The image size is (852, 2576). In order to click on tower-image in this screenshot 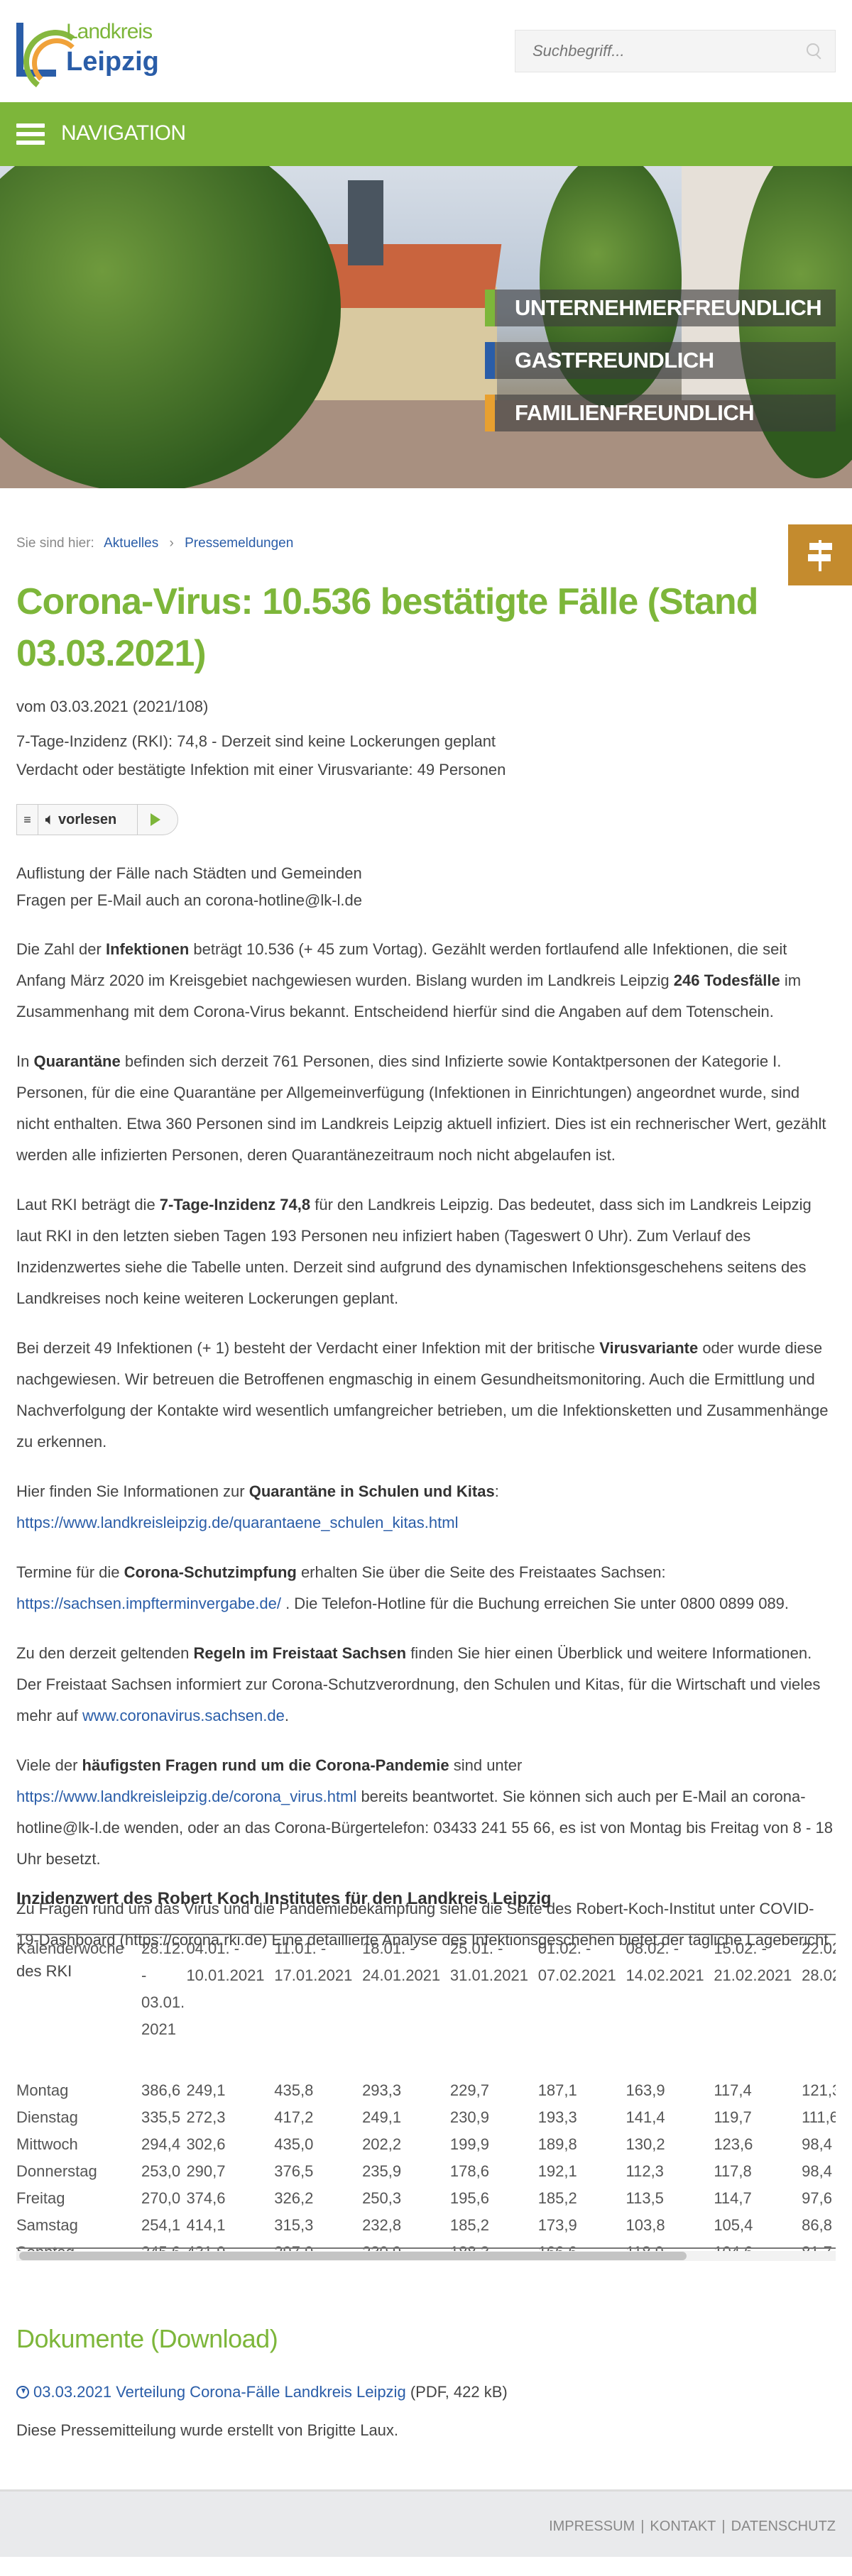, I will do `click(365, 222)`.